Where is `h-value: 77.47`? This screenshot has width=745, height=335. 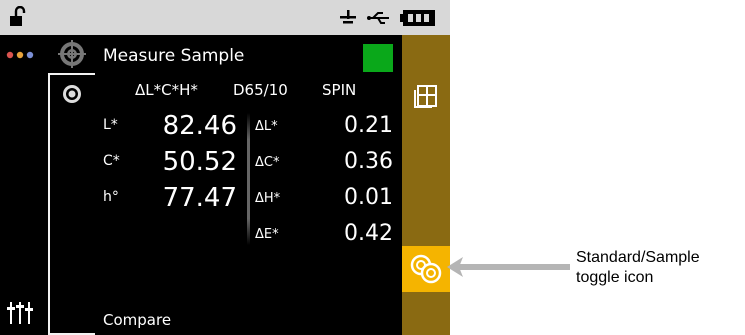 h-value: 77.47 is located at coordinates (199, 198).